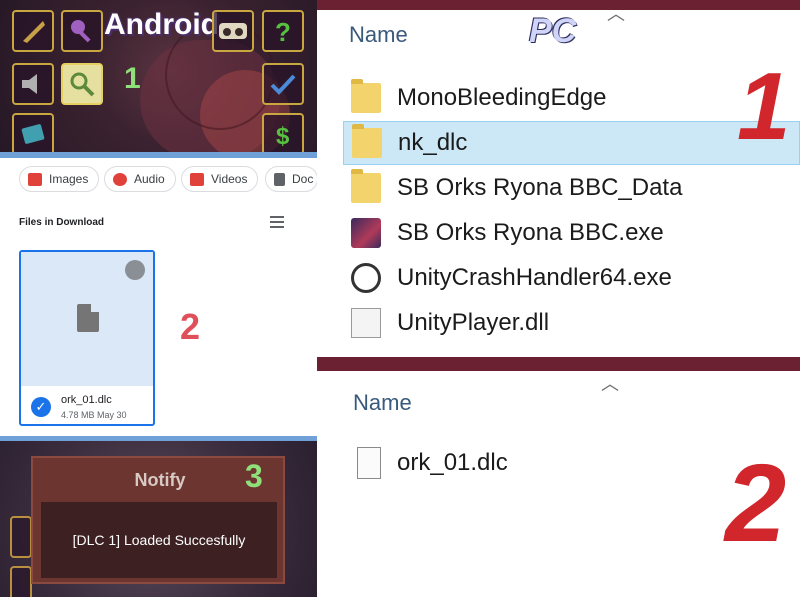 The image size is (800, 597). I want to click on game-help-button: ?, so click(283, 31).